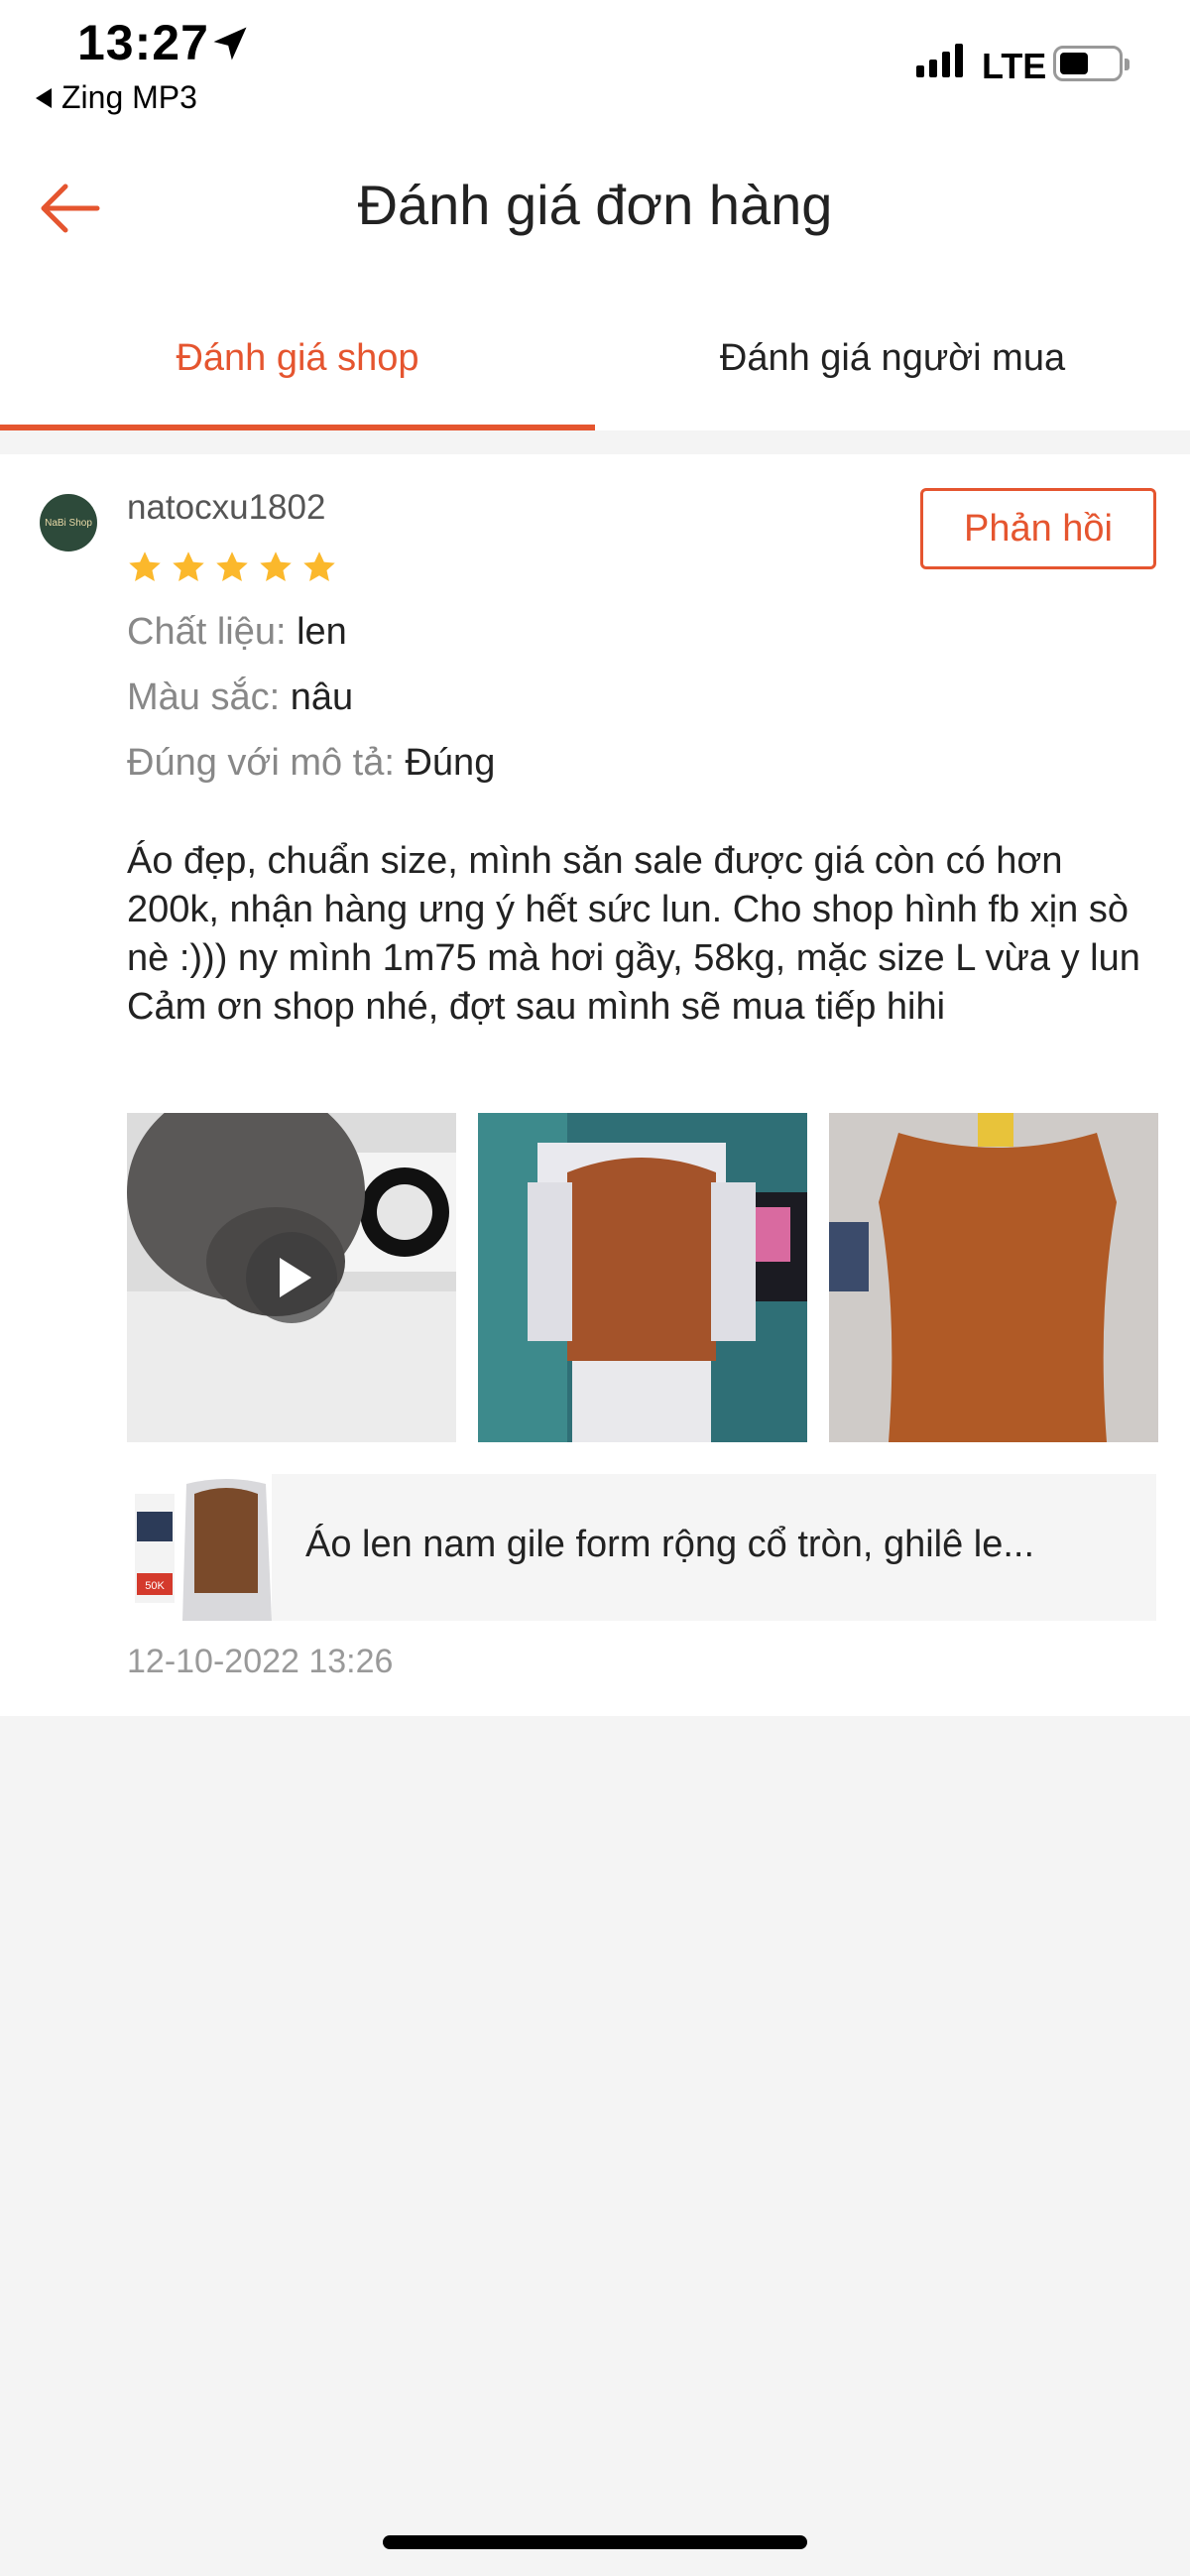 The height and width of the screenshot is (2576, 1190). I want to click on network-label: LTE, so click(1014, 66).